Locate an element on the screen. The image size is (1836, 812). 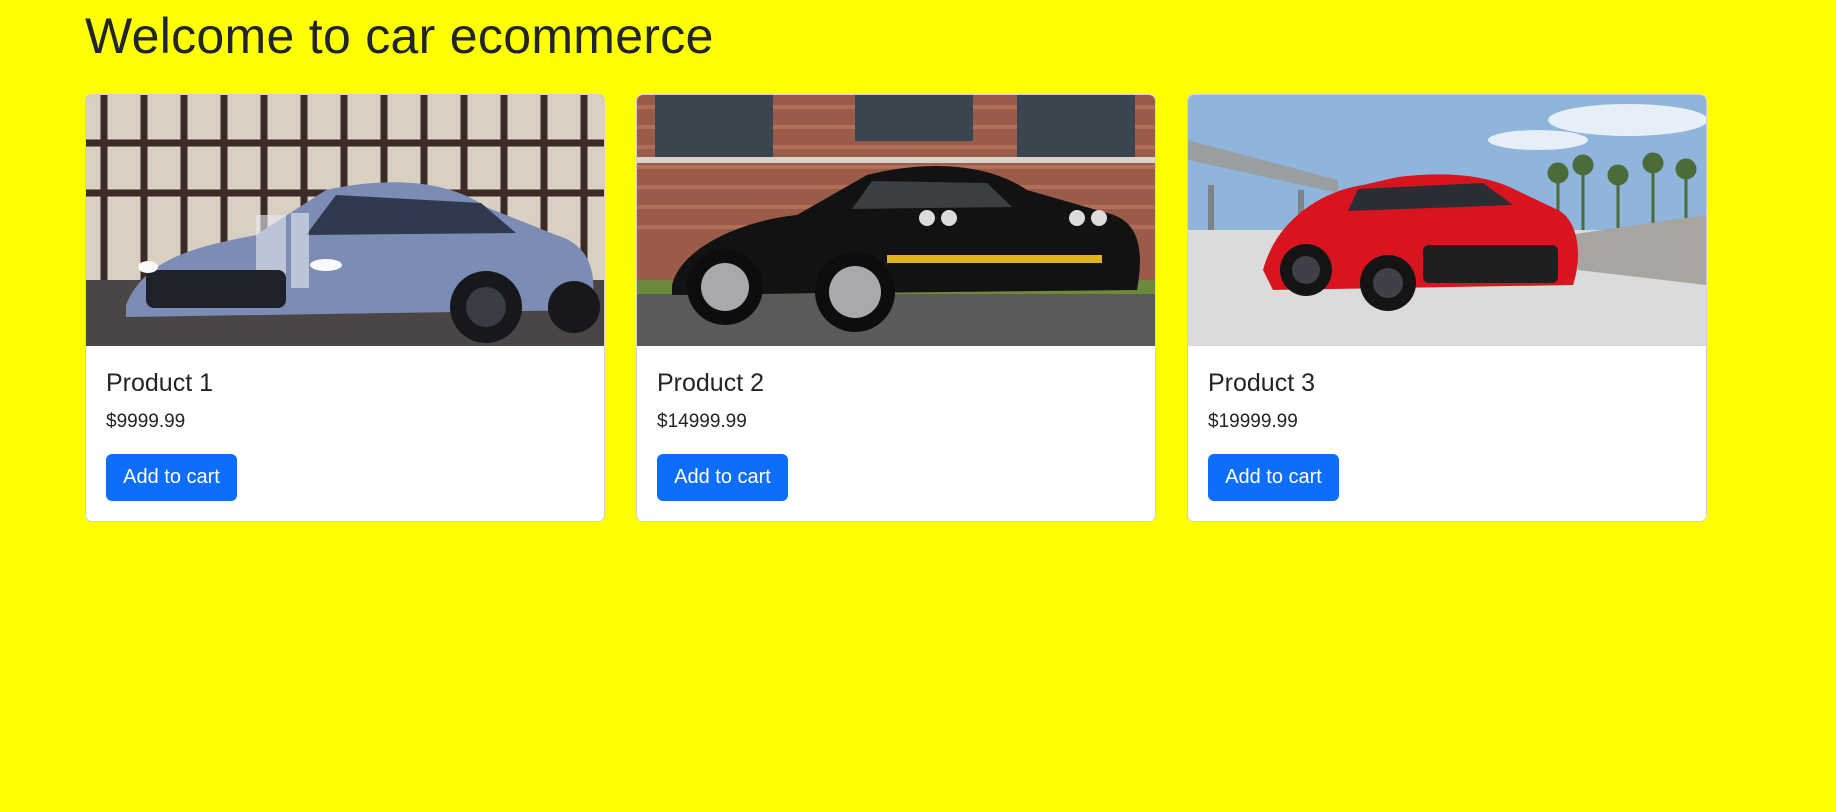
product-price: $9999.99 is located at coordinates (146, 421).